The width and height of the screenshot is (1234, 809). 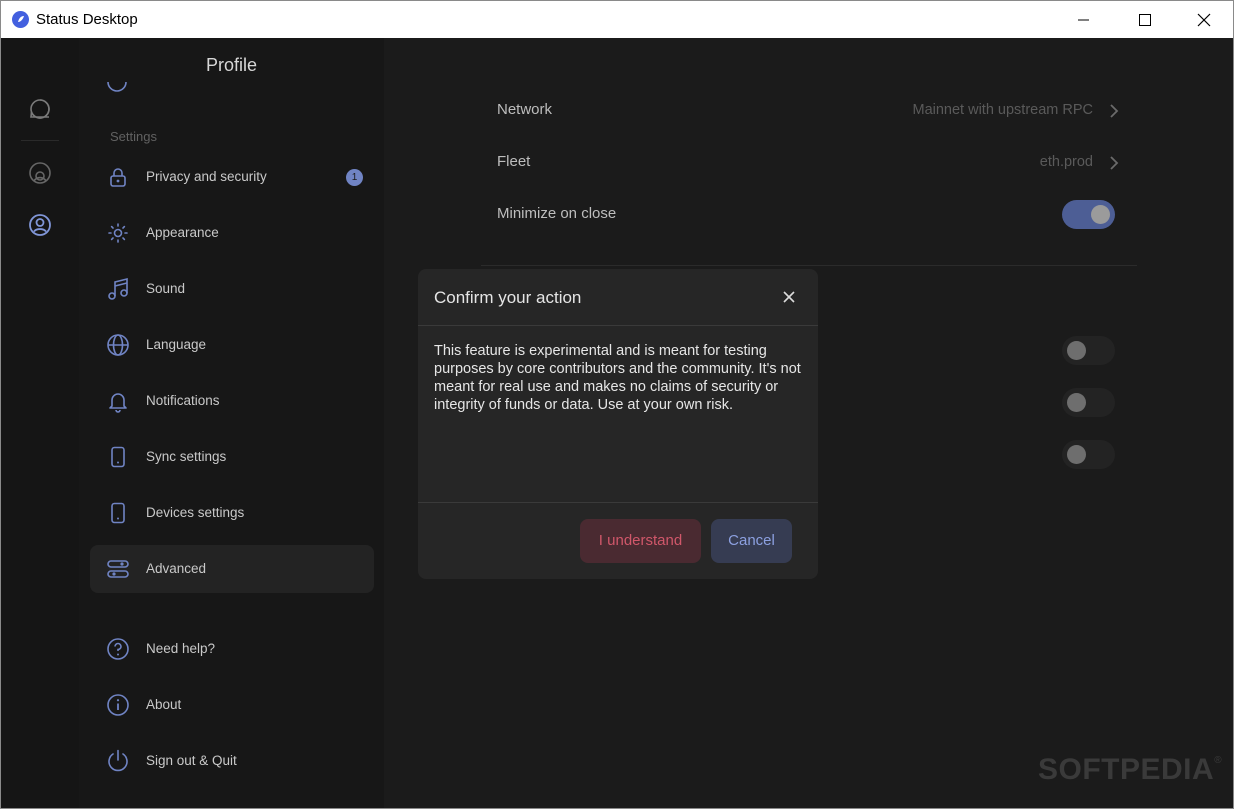 I want to click on bell-icon, so click(x=118, y=401).